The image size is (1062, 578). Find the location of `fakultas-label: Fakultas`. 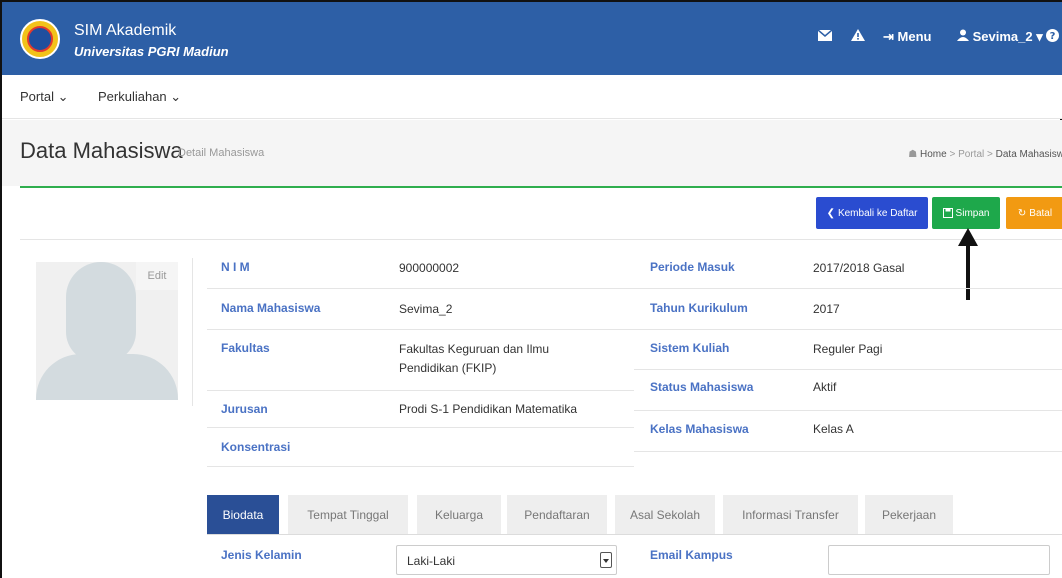

fakultas-label: Fakultas is located at coordinates (245, 348).